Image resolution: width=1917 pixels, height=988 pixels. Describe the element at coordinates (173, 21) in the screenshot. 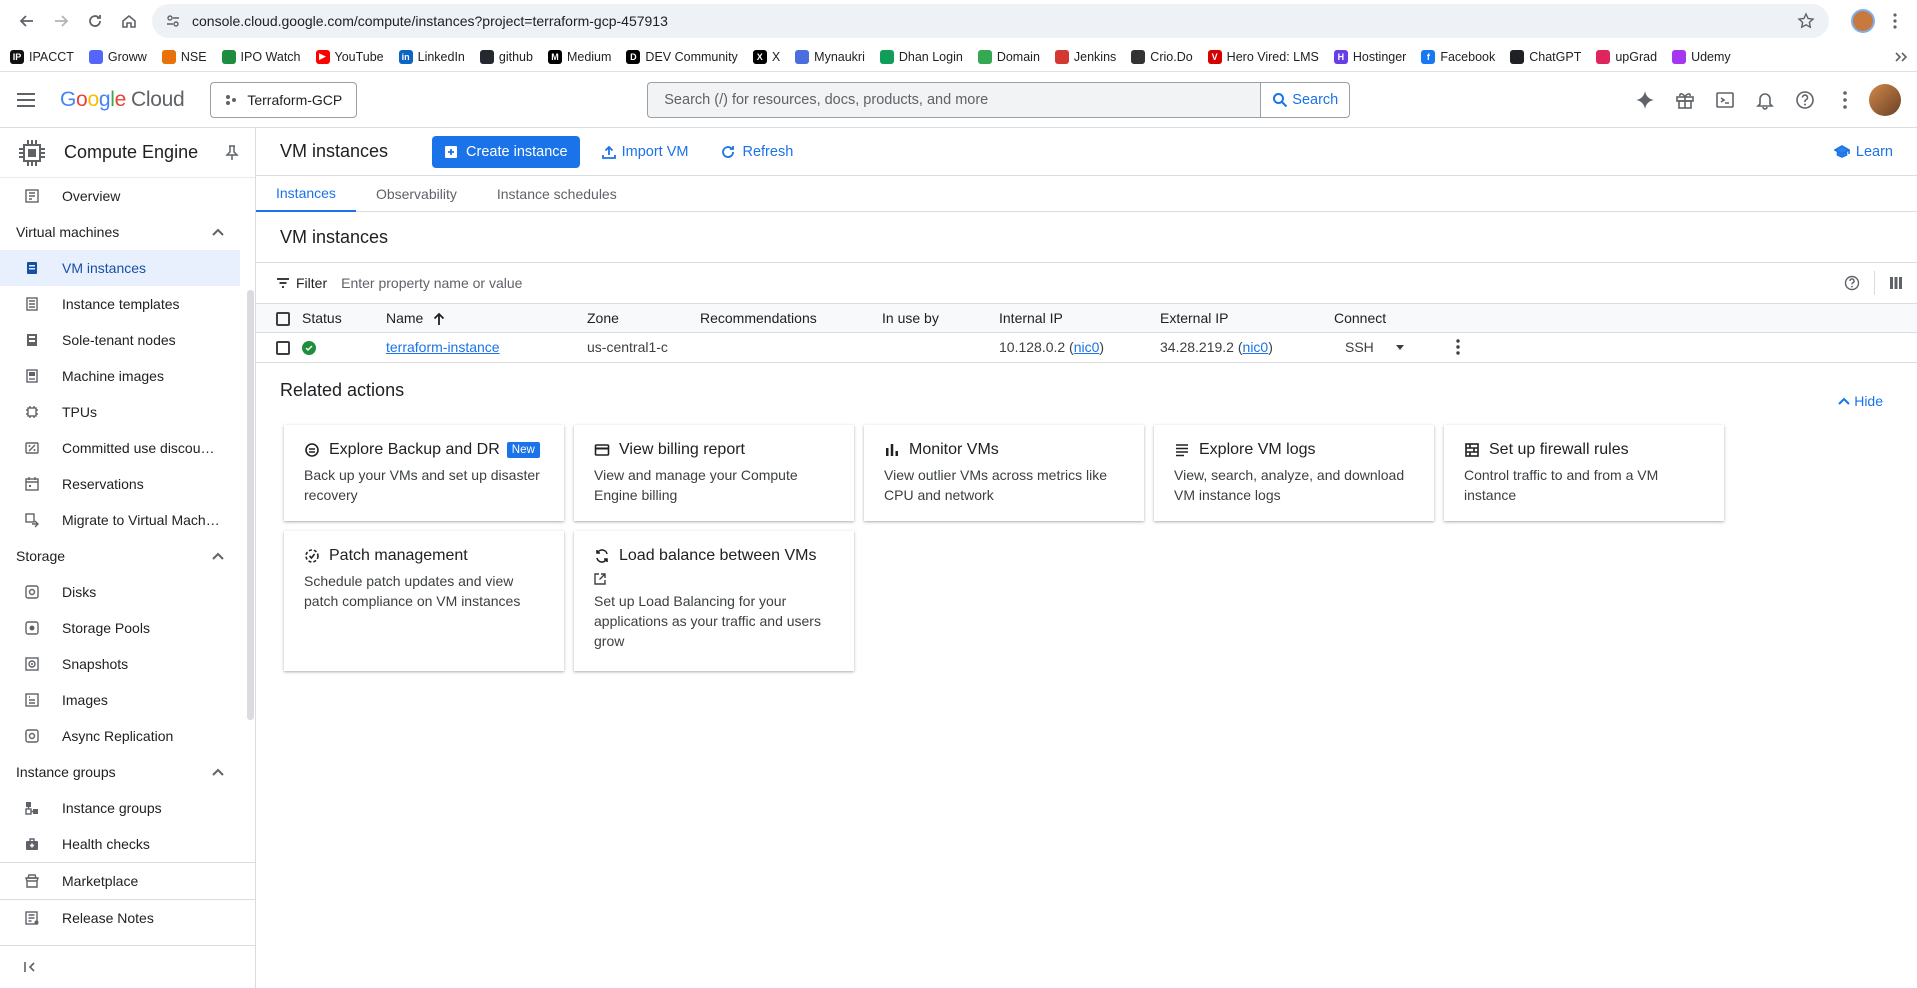

I see `site-settings-icon` at that location.